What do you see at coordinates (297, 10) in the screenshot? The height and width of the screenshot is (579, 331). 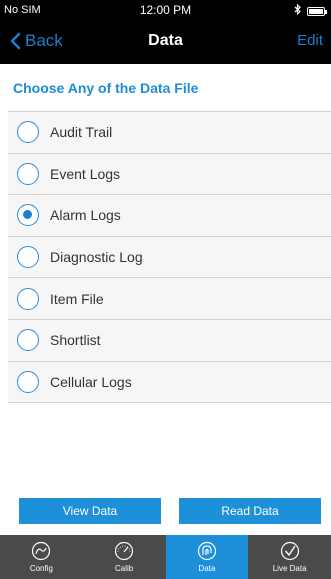 I see `bluetooth-icon` at bounding box center [297, 10].